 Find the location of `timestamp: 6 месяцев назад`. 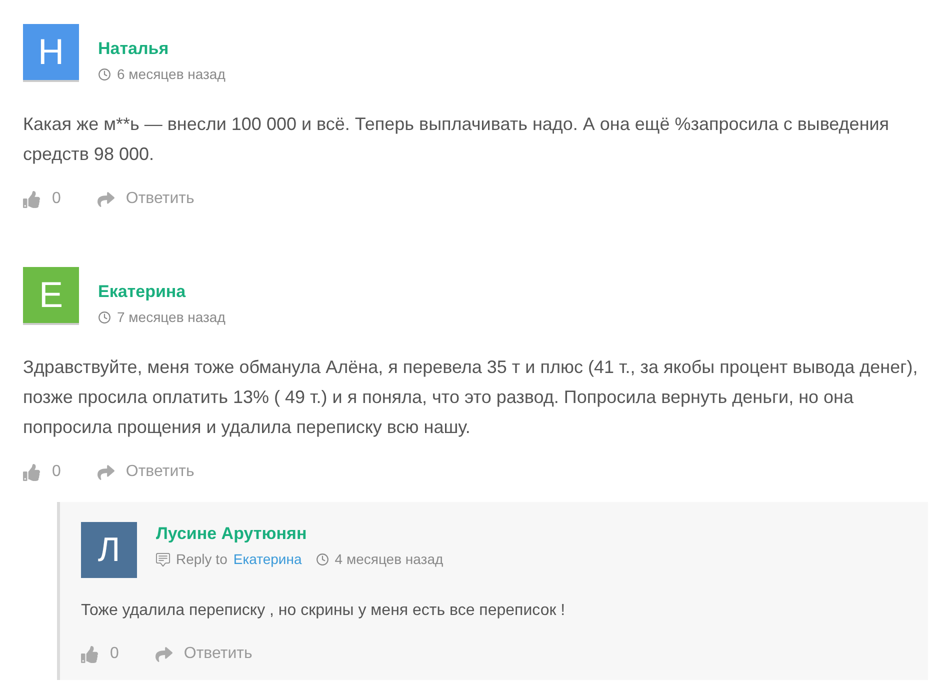

timestamp: 6 месяцев назад is located at coordinates (171, 74).